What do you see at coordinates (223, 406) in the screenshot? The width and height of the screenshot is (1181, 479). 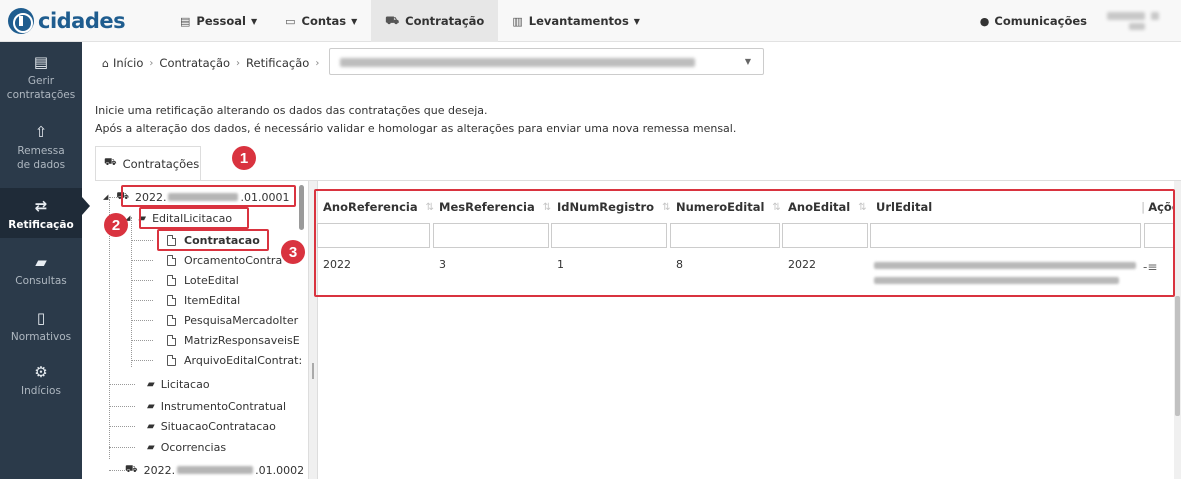 I see `tree-node-label: InstrumentoContratual` at bounding box center [223, 406].